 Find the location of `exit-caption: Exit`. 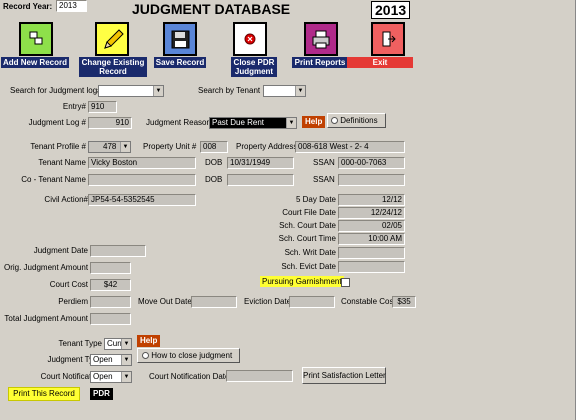

exit-caption: Exit is located at coordinates (380, 62).